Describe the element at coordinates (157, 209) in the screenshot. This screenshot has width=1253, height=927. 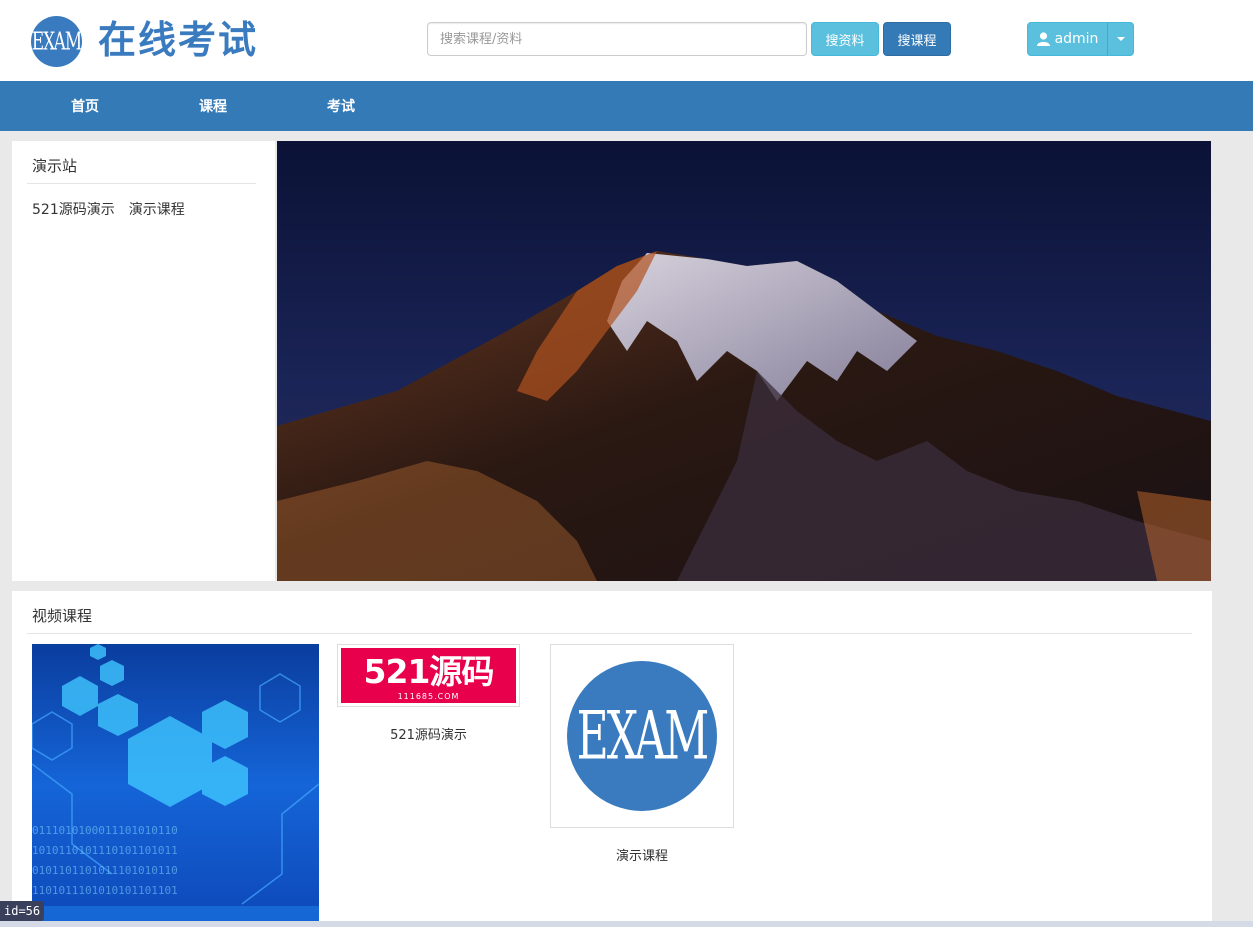
I see `demo-link-course: 演示课程` at that location.